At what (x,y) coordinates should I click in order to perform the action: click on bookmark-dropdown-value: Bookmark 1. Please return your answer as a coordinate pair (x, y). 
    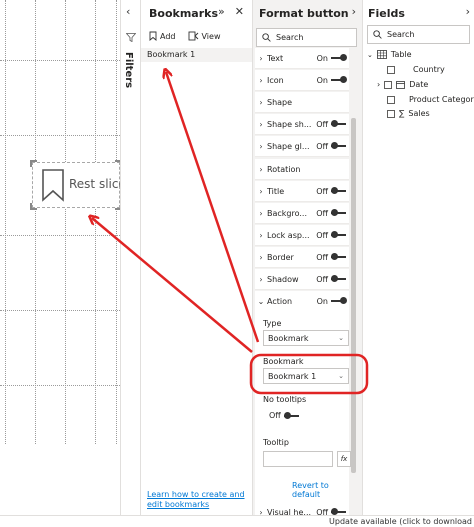
    Looking at the image, I should click on (292, 376).